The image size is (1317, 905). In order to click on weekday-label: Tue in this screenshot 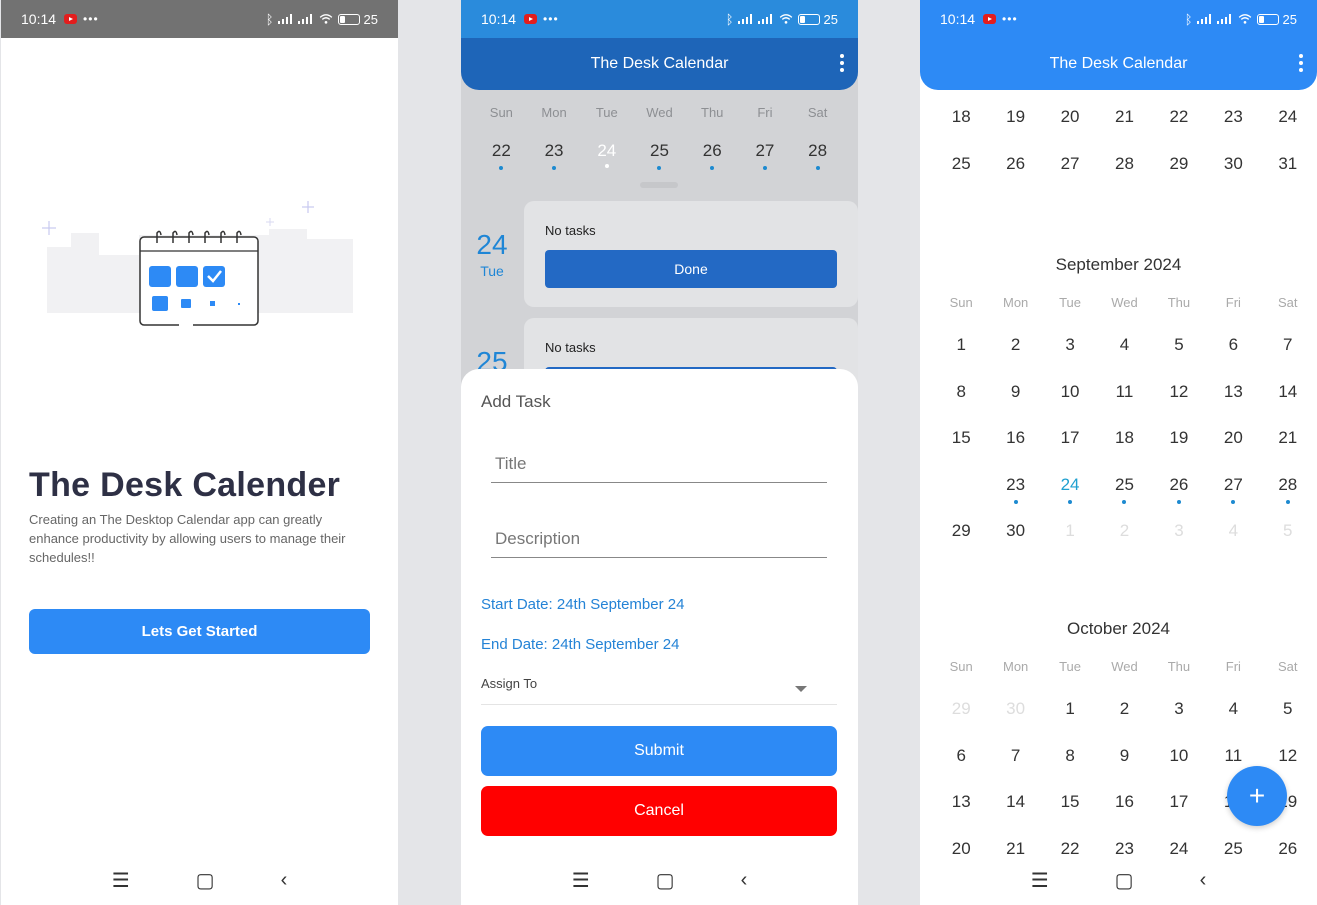, I will do `click(1070, 302)`.